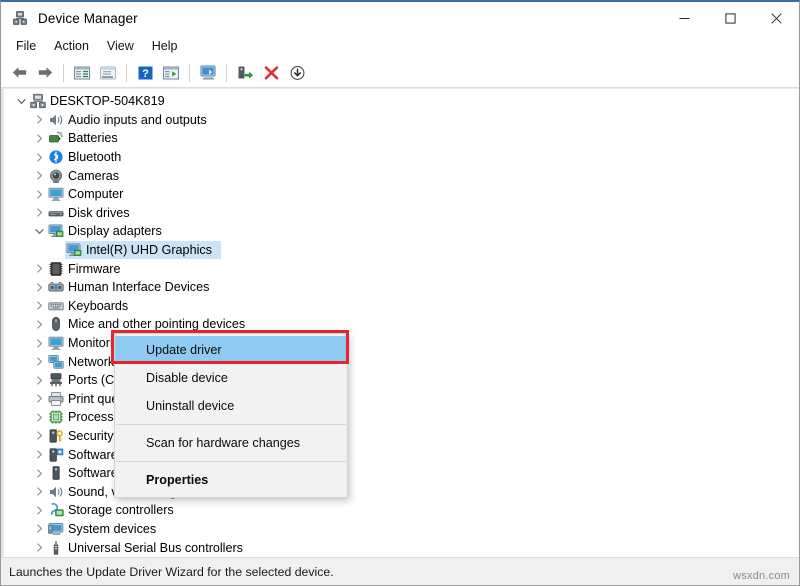 This screenshot has height=586, width=800. Describe the element at coordinates (98, 305) in the screenshot. I see `tree-item-label: Keyboards` at that location.